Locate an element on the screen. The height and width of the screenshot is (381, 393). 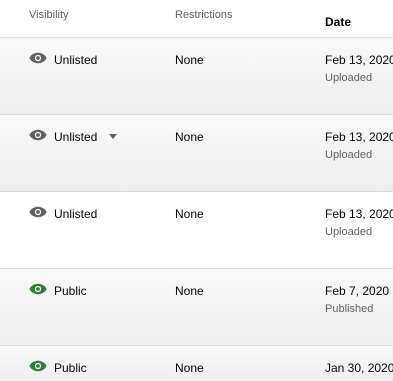
table-header: Visibility Restrictions Date is located at coordinates (196, 19).